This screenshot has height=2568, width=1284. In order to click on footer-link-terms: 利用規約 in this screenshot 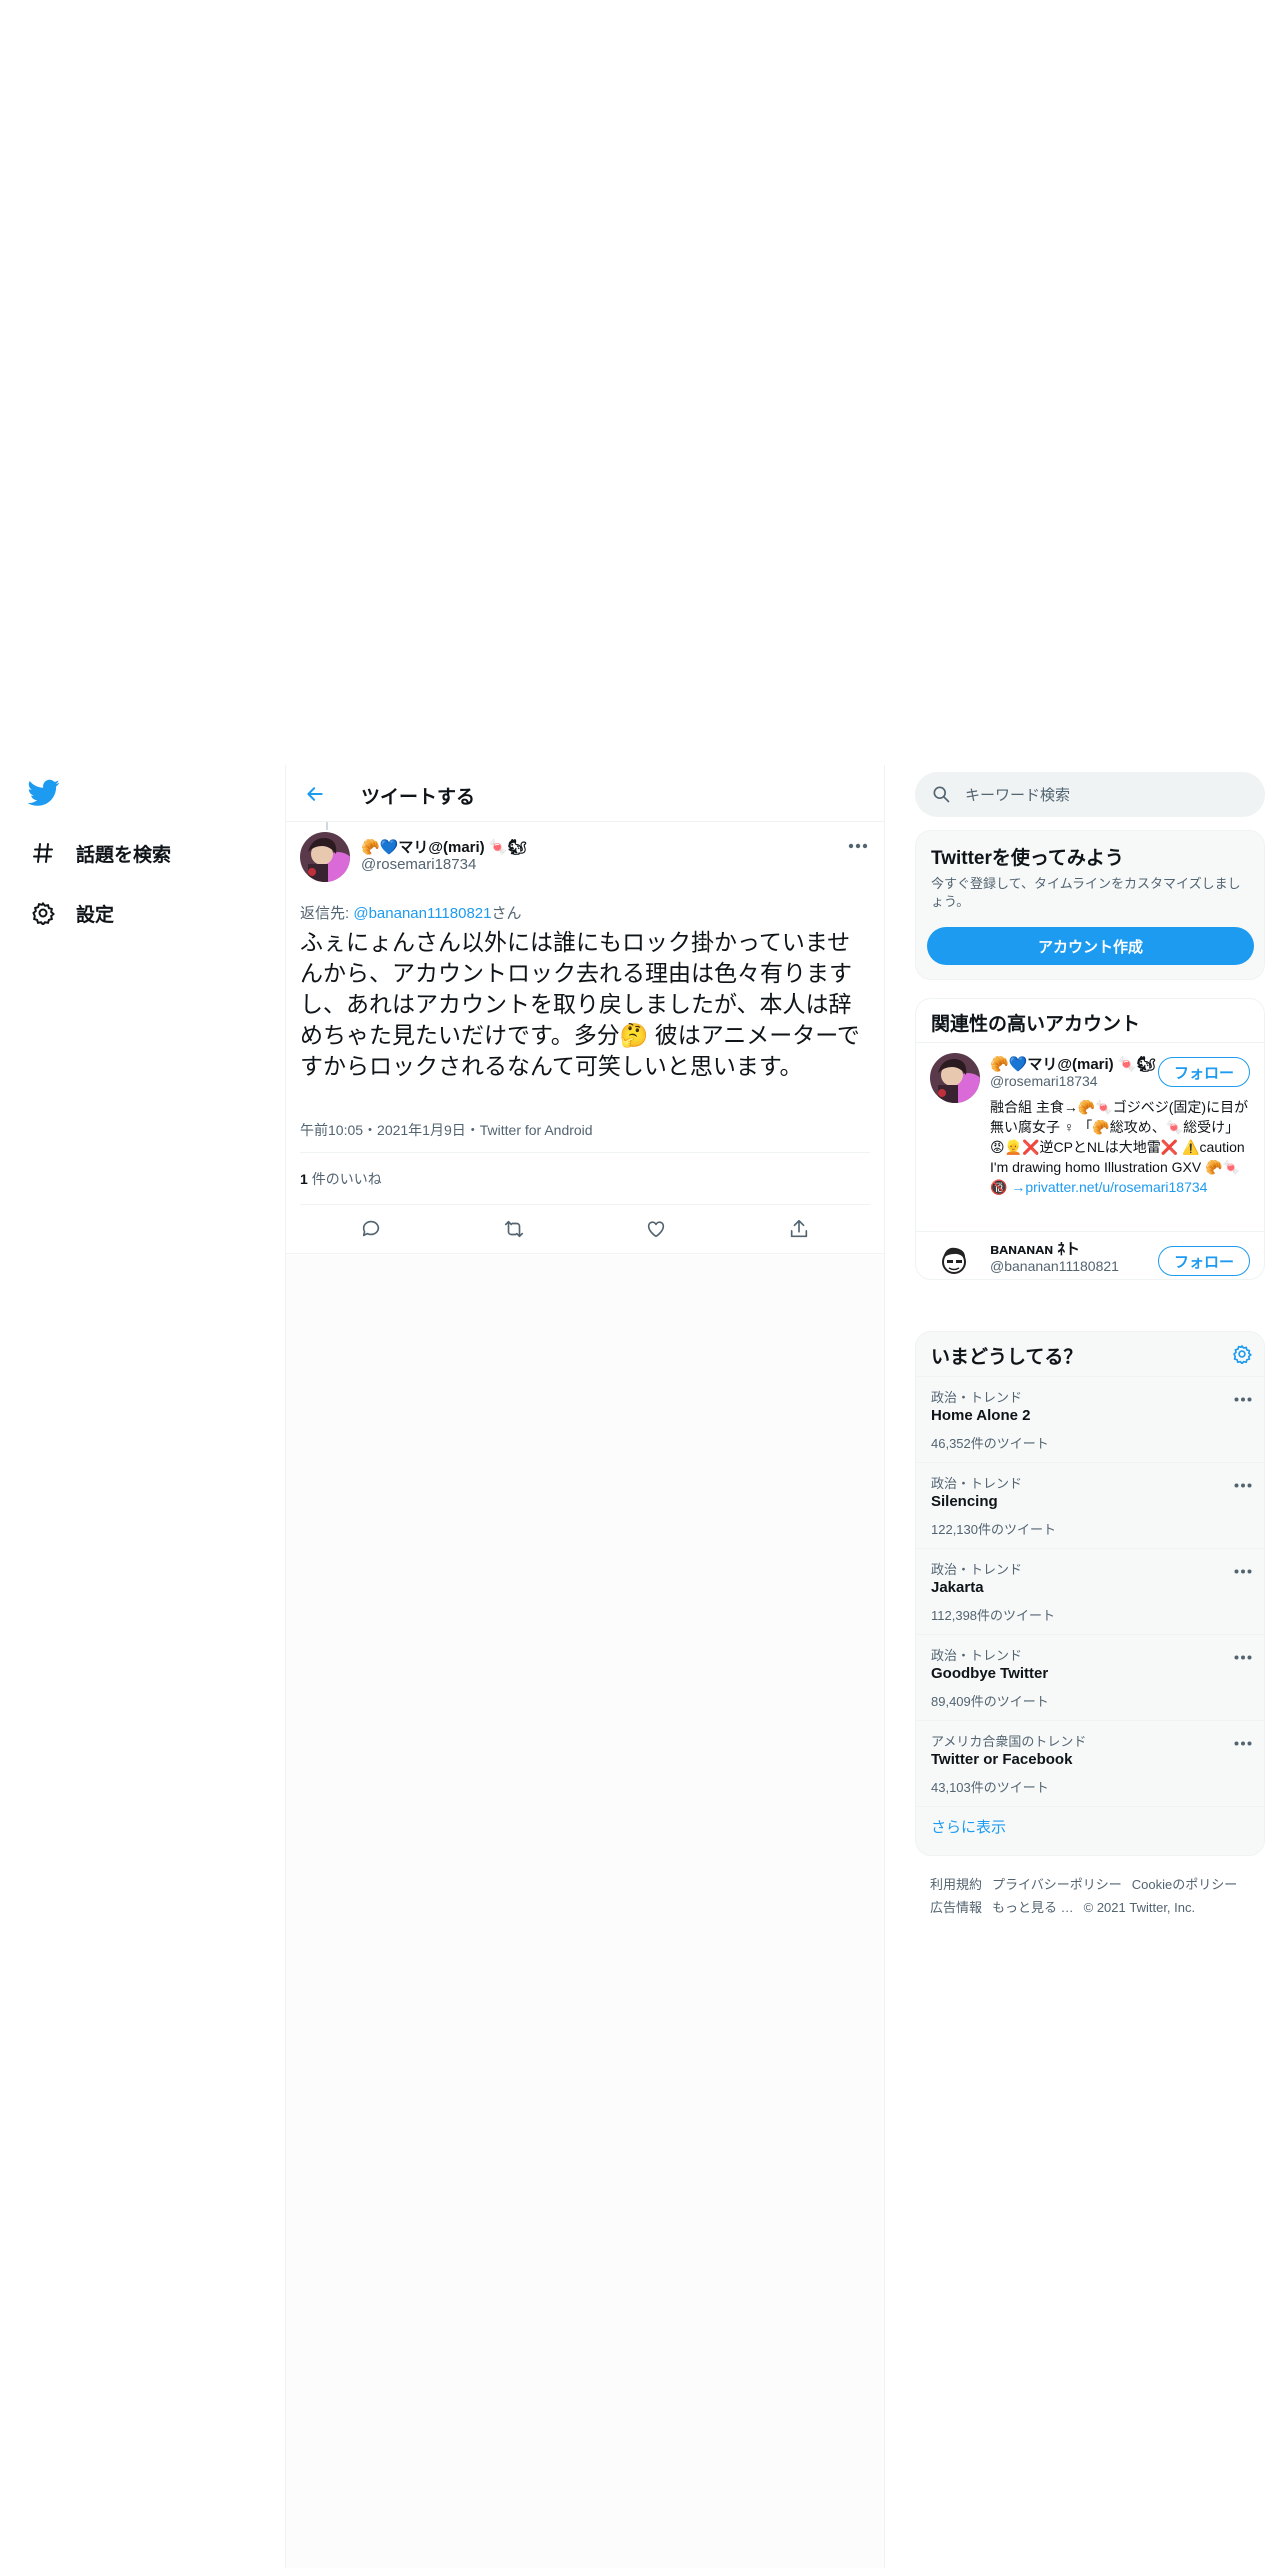, I will do `click(956, 1884)`.